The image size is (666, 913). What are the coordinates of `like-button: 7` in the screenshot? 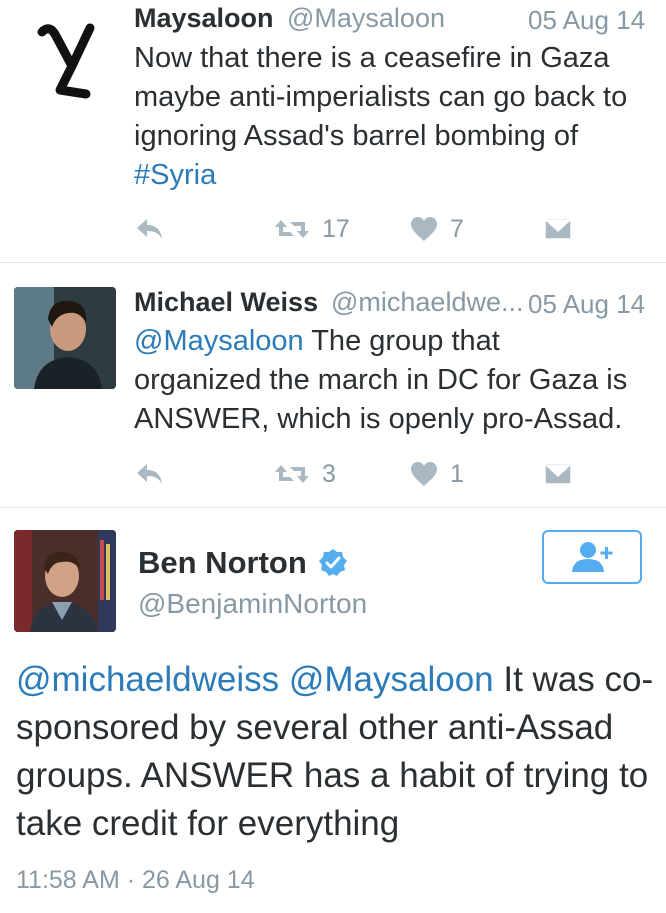 It's located at (437, 229).